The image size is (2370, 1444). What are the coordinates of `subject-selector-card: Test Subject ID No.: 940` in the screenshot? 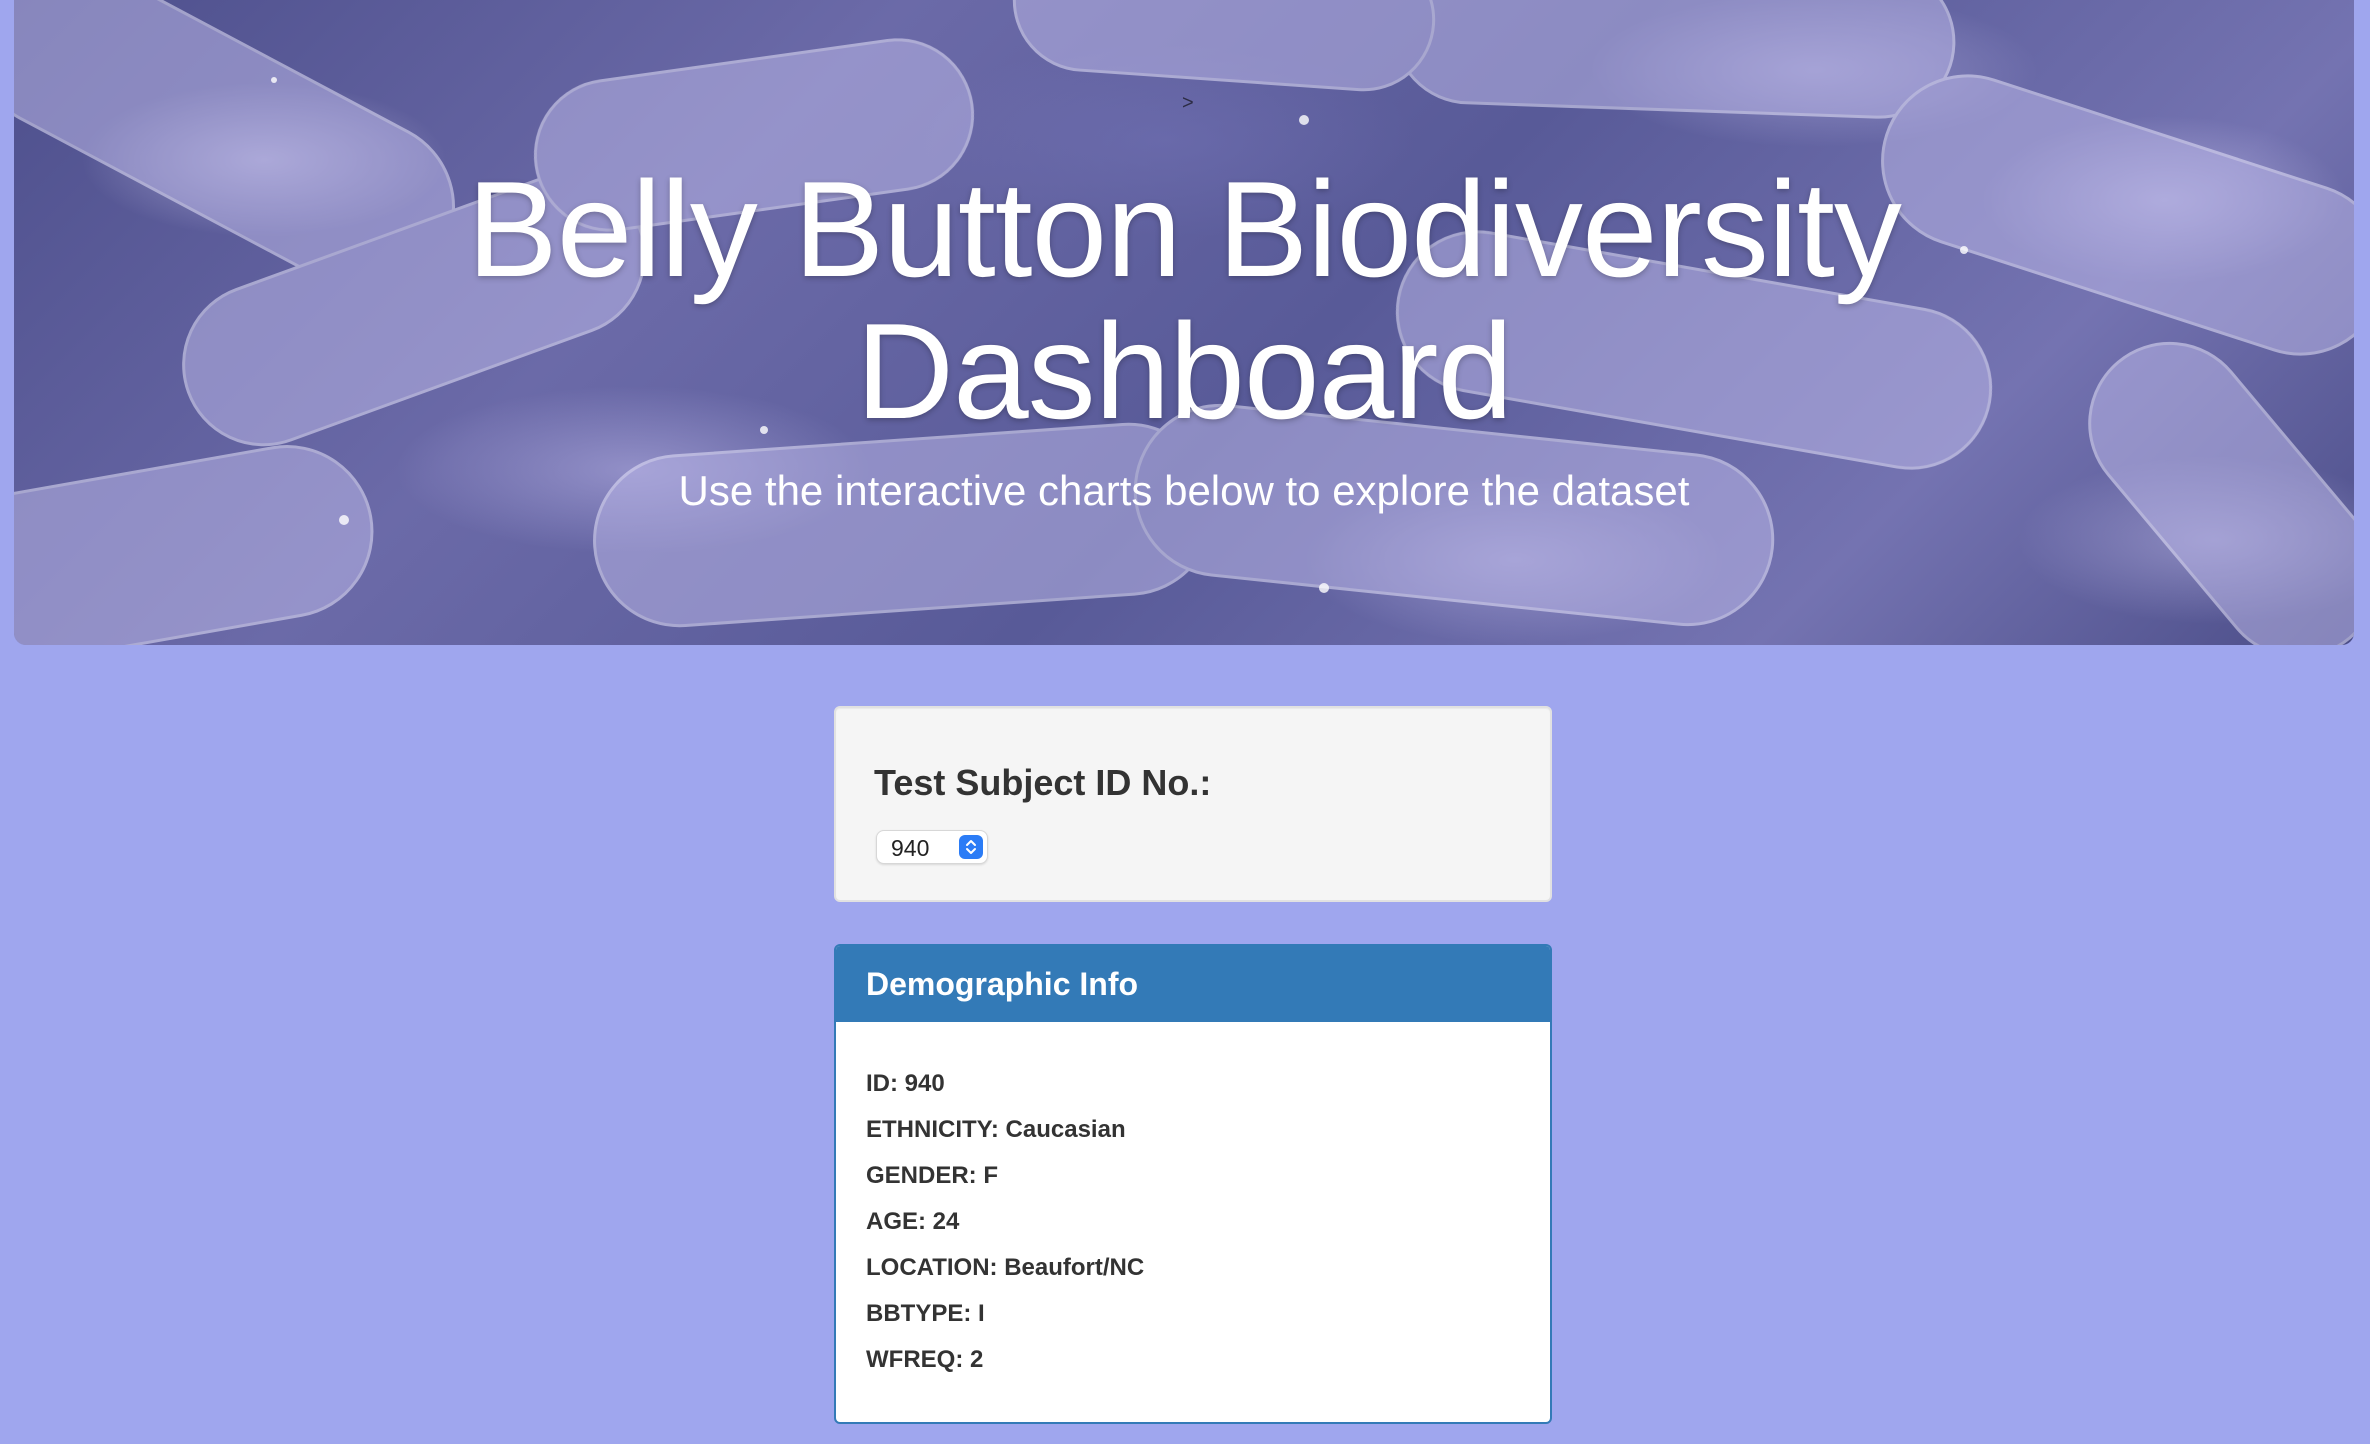 It's located at (1193, 804).